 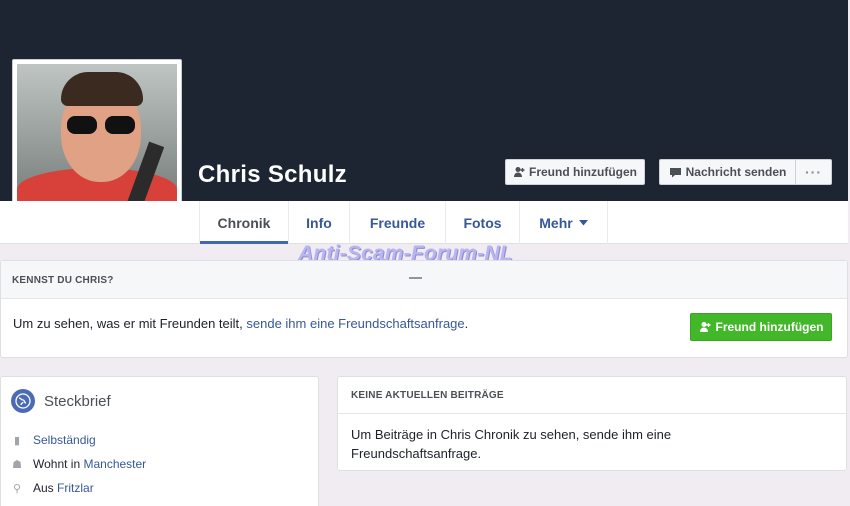 I want to click on more-options-button: ···, so click(x=813, y=172).